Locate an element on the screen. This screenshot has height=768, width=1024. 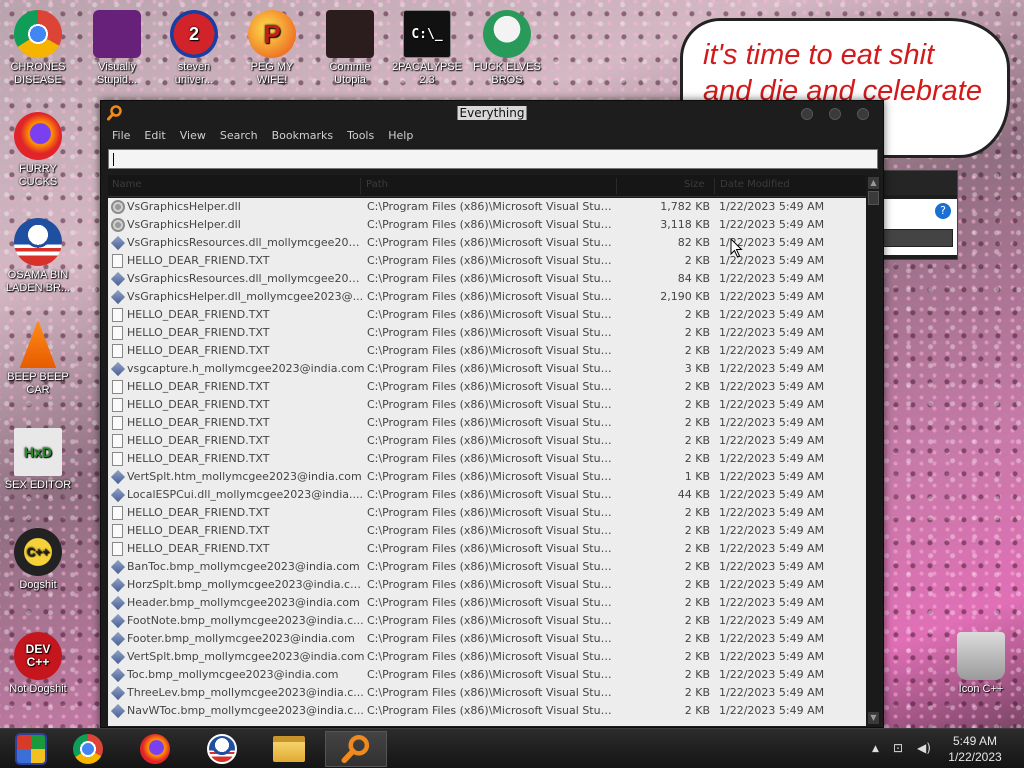
column-date-modified: Date Modified is located at coordinates (755, 184).